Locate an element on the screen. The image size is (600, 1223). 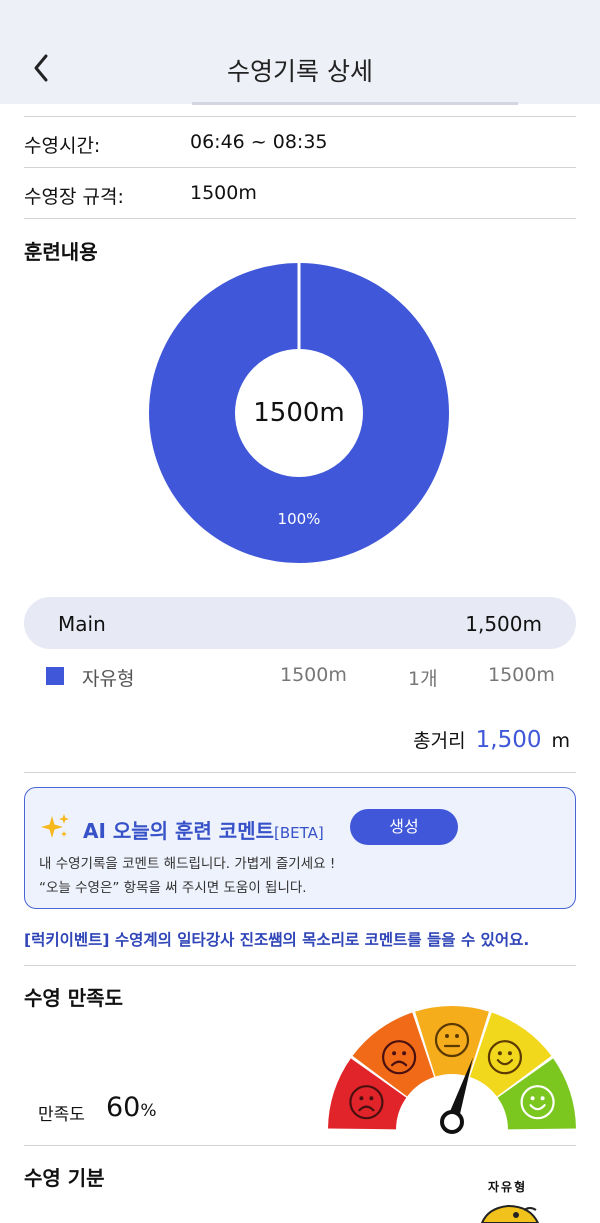
total-distance: 총거리 1,500 m is located at coordinates (491, 743).